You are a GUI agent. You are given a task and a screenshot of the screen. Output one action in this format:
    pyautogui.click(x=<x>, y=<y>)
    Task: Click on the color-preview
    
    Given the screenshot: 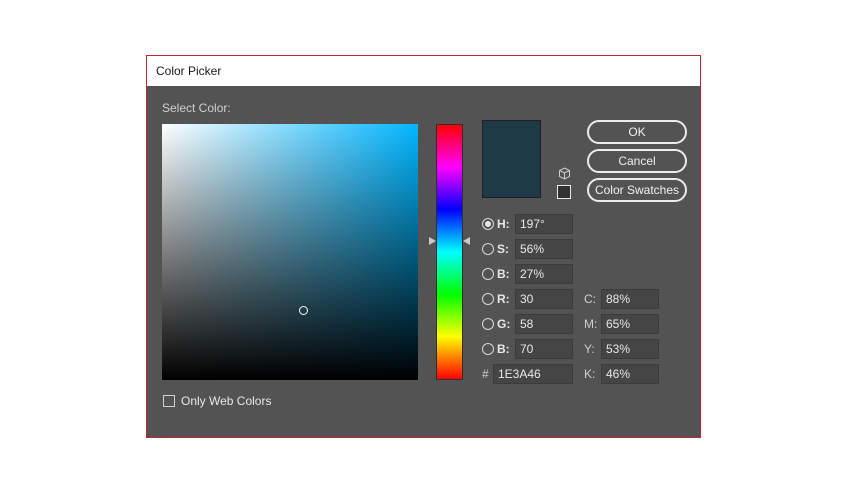 What is the action you would take?
    pyautogui.click(x=511, y=159)
    